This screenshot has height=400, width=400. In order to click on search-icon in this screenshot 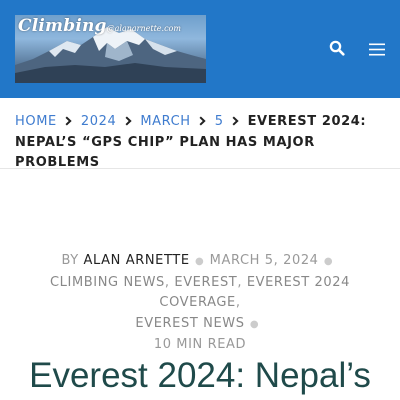, I will do `click(337, 48)`.